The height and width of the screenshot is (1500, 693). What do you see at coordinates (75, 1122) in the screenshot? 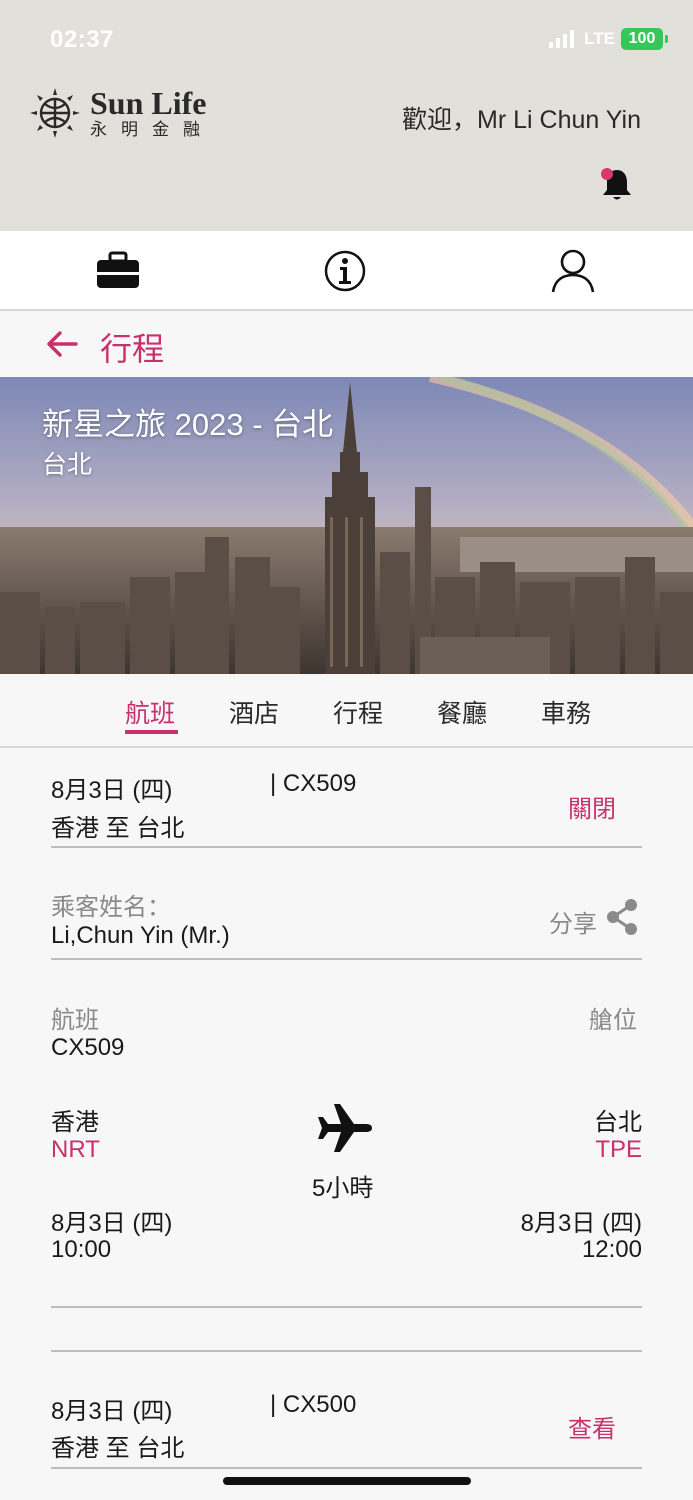
I see `origin-city: 香港` at bounding box center [75, 1122].